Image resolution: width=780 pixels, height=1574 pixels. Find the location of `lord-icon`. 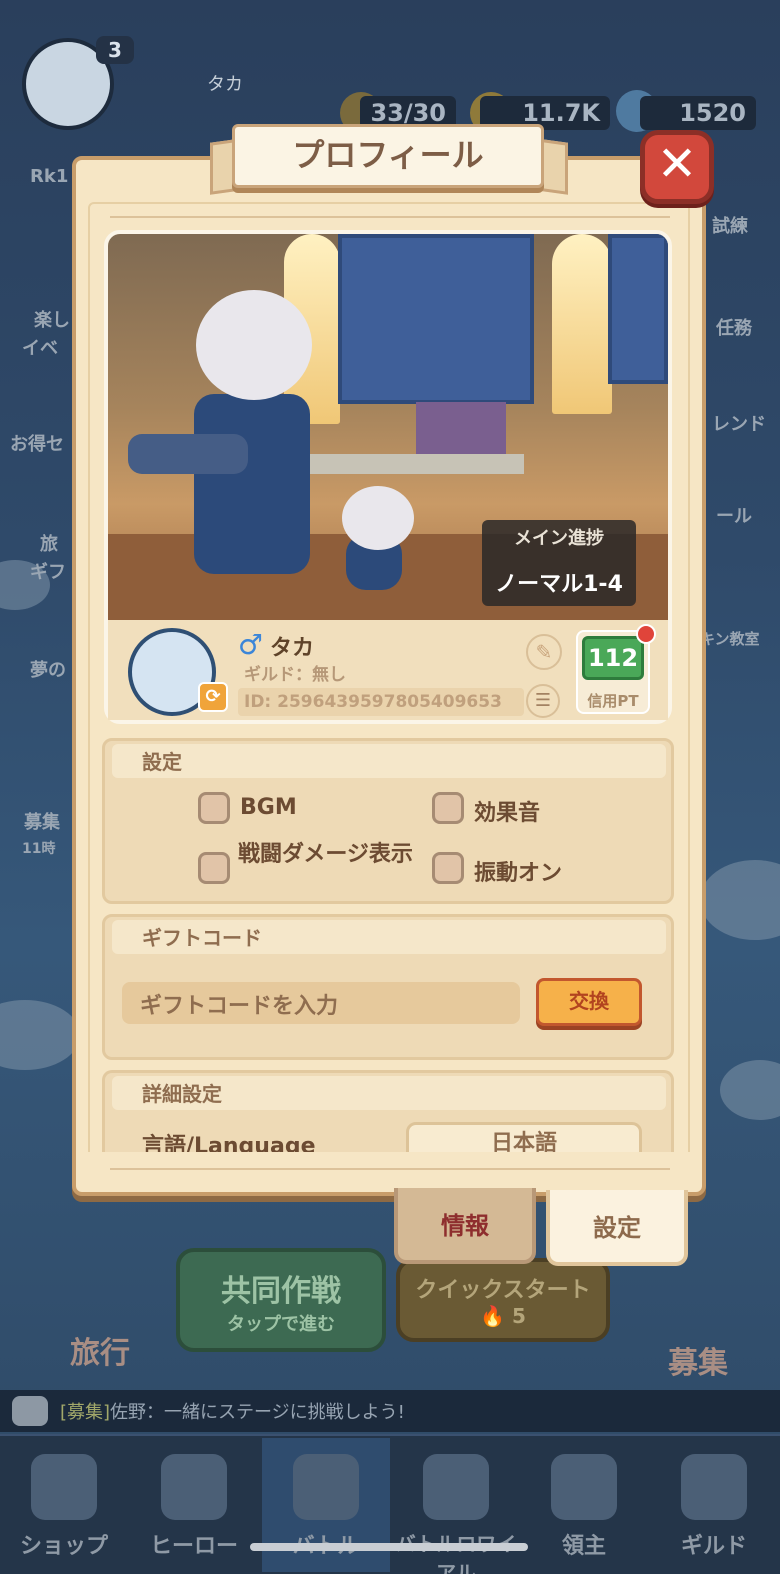

lord-icon is located at coordinates (584, 1487).